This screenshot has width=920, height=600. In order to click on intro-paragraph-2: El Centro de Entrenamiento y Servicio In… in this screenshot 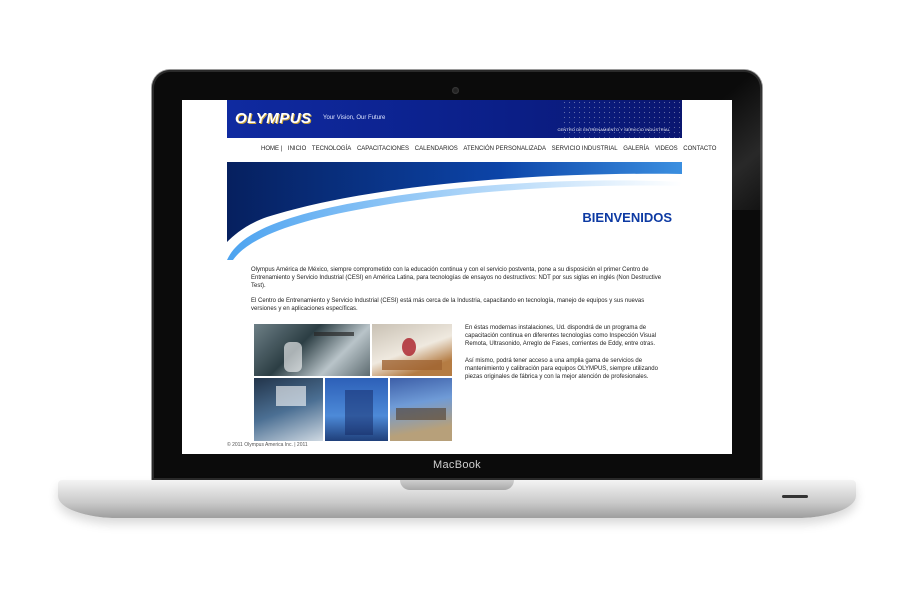, I will do `click(448, 305)`.